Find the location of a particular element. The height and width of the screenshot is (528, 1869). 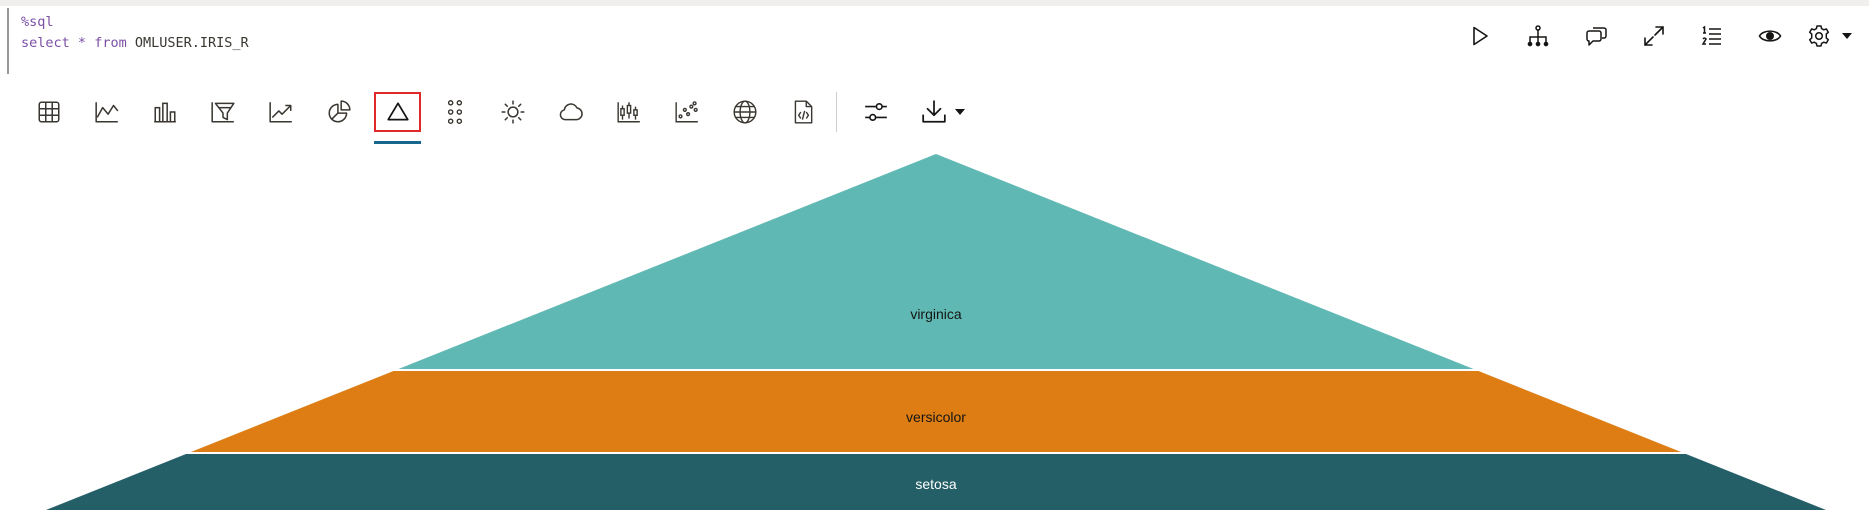

sunburst-chart-button is located at coordinates (513, 112).